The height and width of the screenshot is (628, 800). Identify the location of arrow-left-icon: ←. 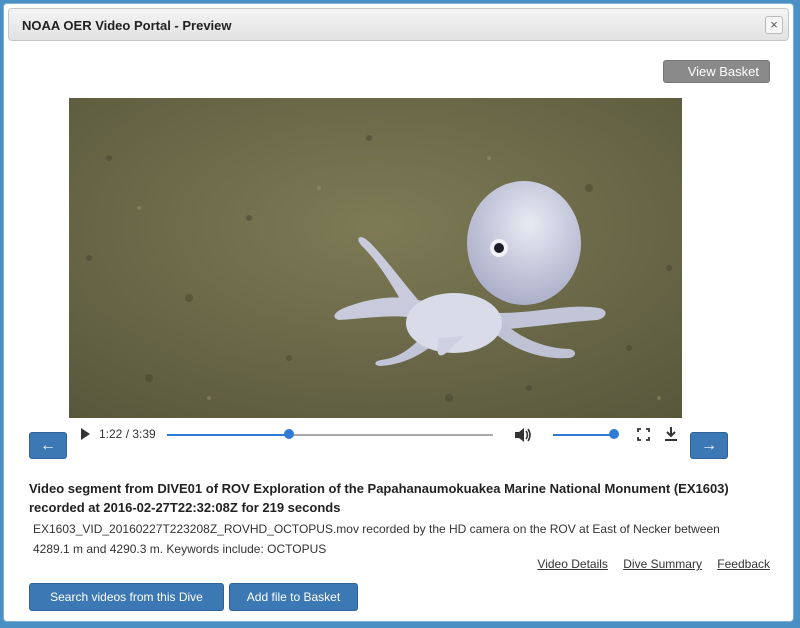
(48, 445).